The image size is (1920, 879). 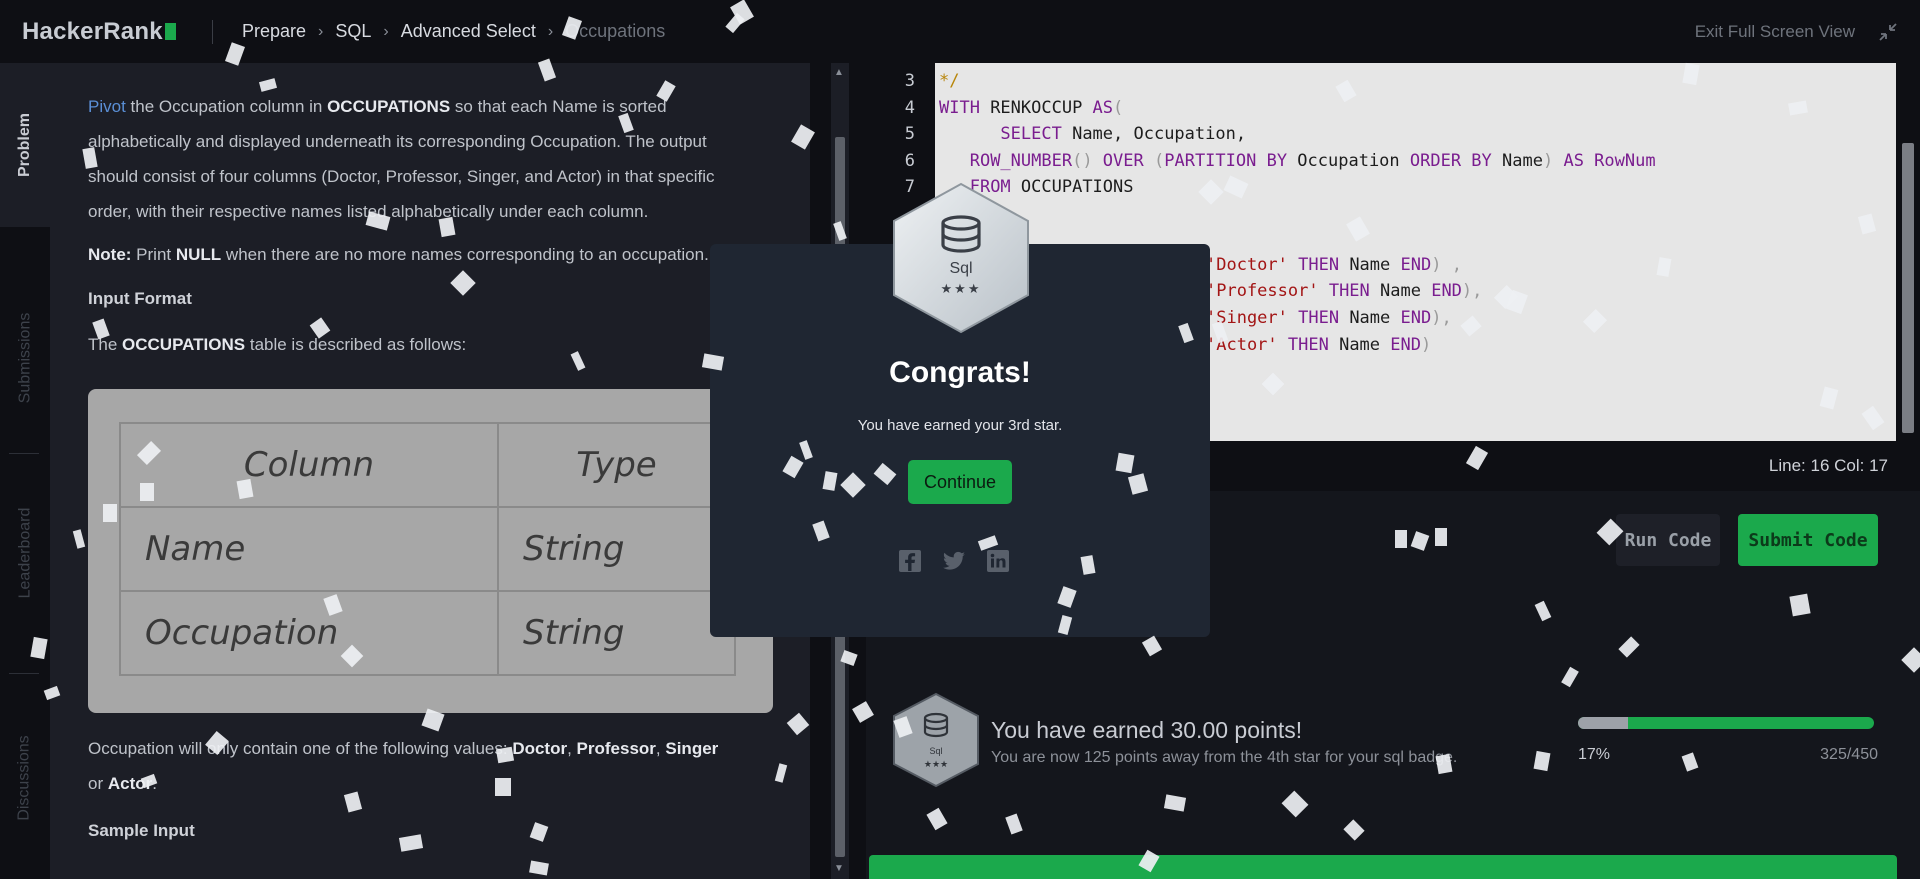 I want to click on table-row: Name String, so click(x=427, y=549).